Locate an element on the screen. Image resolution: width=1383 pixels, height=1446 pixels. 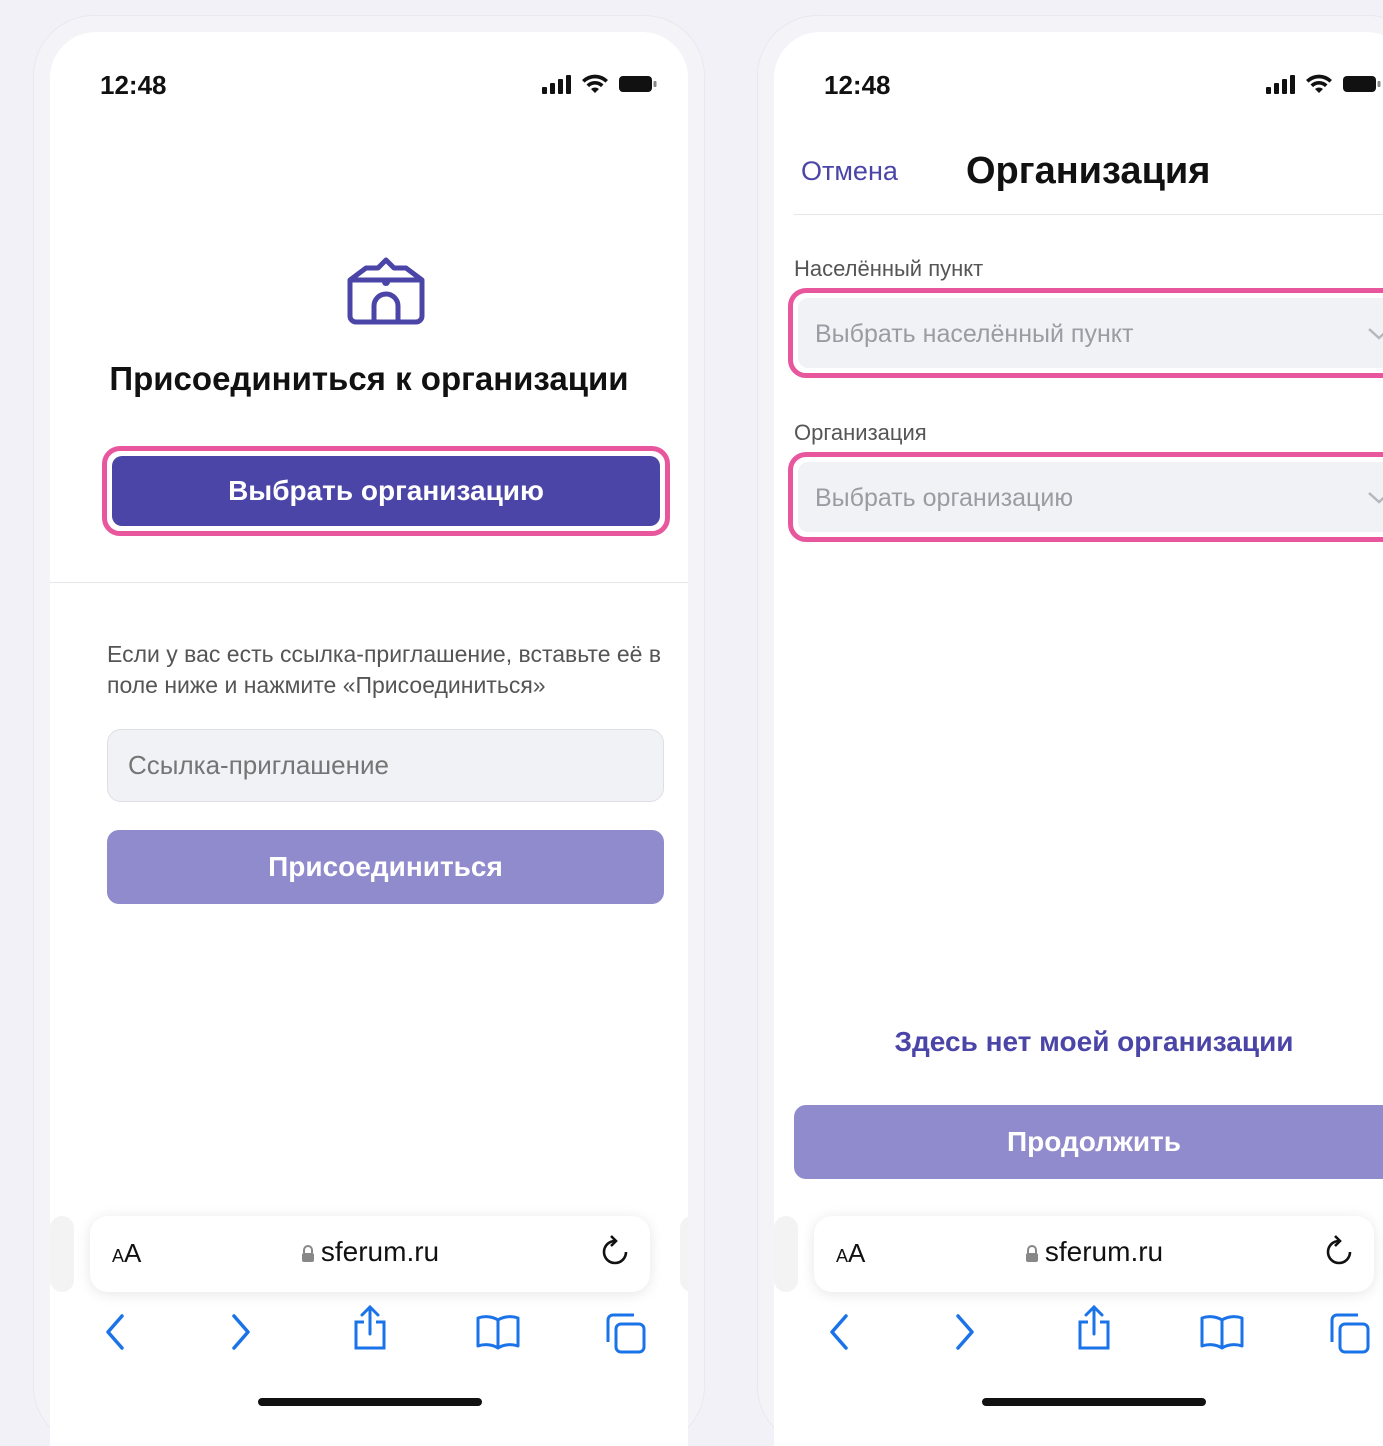
cancel-button: Отмена is located at coordinates (849, 171).